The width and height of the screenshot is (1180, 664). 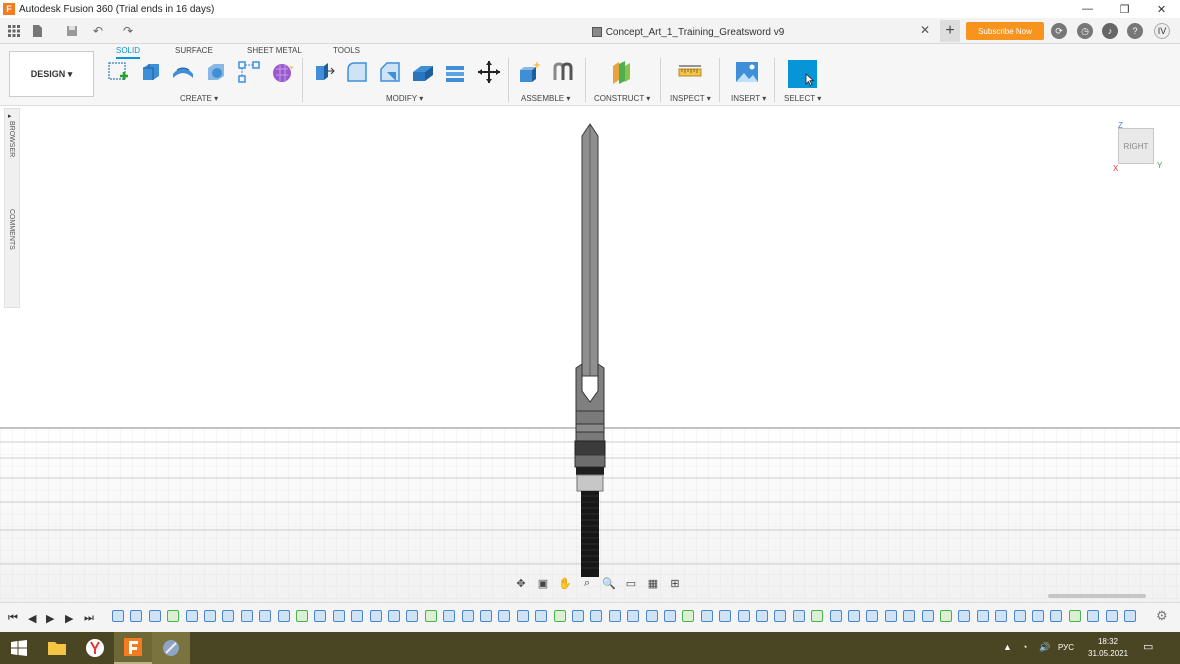 What do you see at coordinates (1135, 31) in the screenshot?
I see `help-icon: ?` at bounding box center [1135, 31].